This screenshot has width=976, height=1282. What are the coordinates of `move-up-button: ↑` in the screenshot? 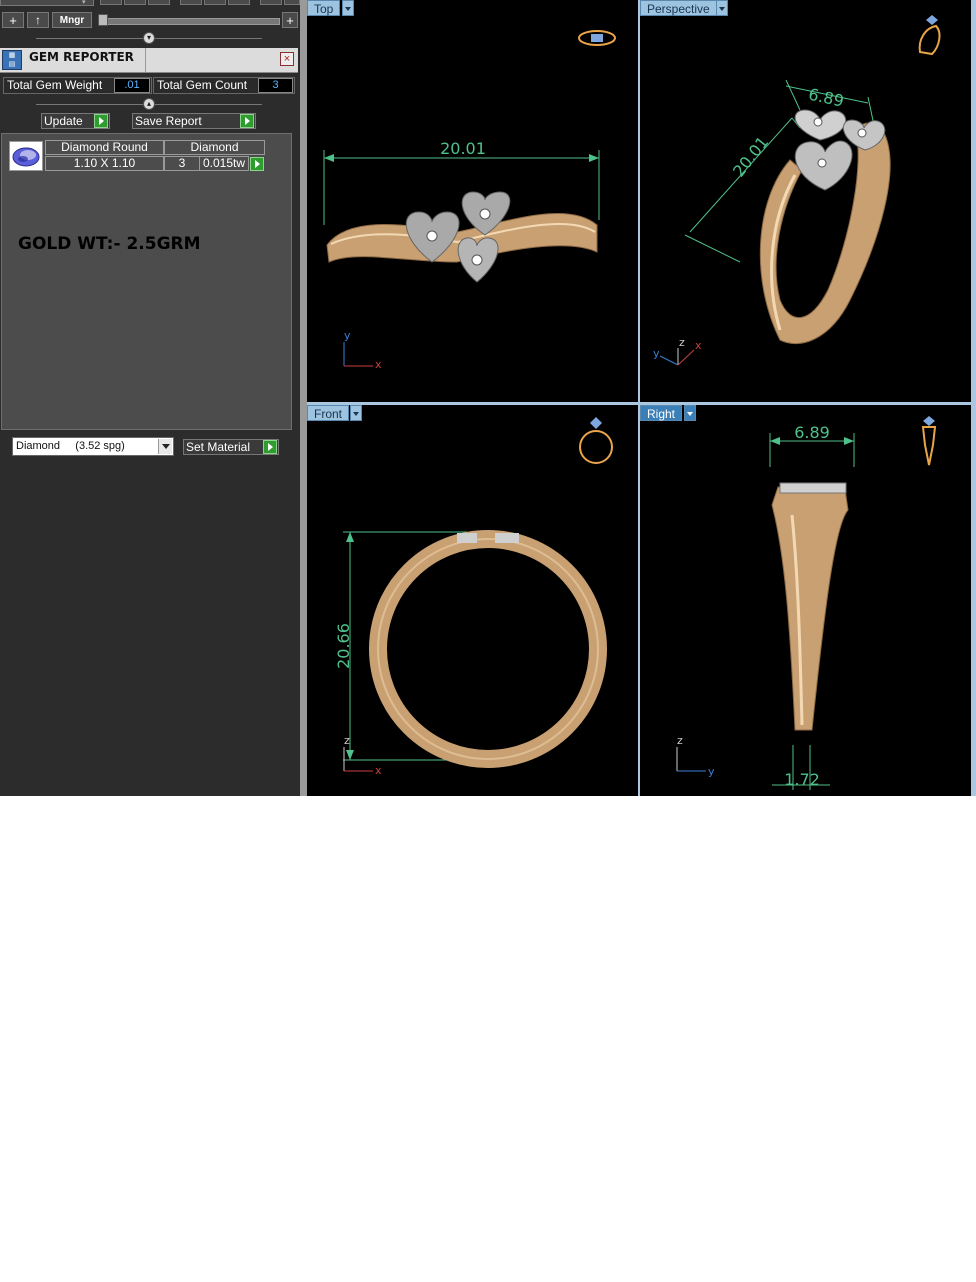 It's located at (38, 20).